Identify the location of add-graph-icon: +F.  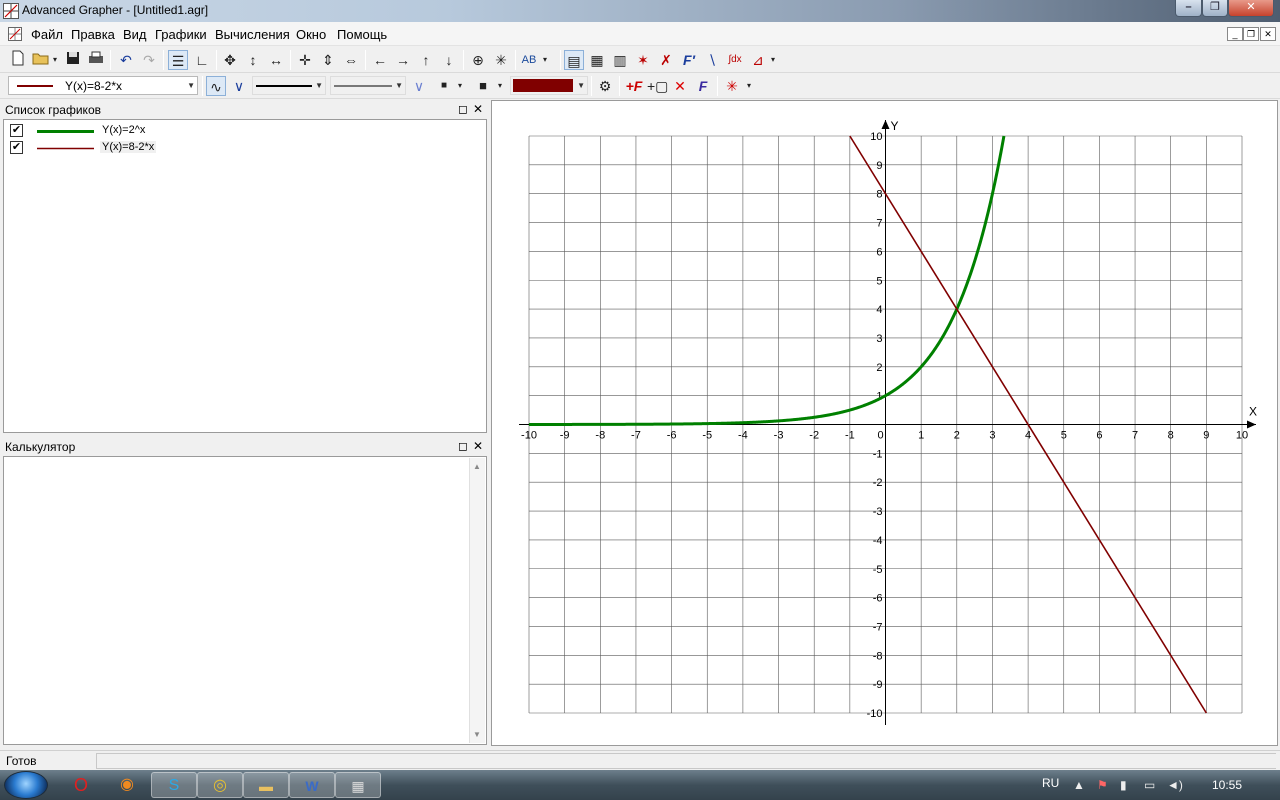
(634, 86).